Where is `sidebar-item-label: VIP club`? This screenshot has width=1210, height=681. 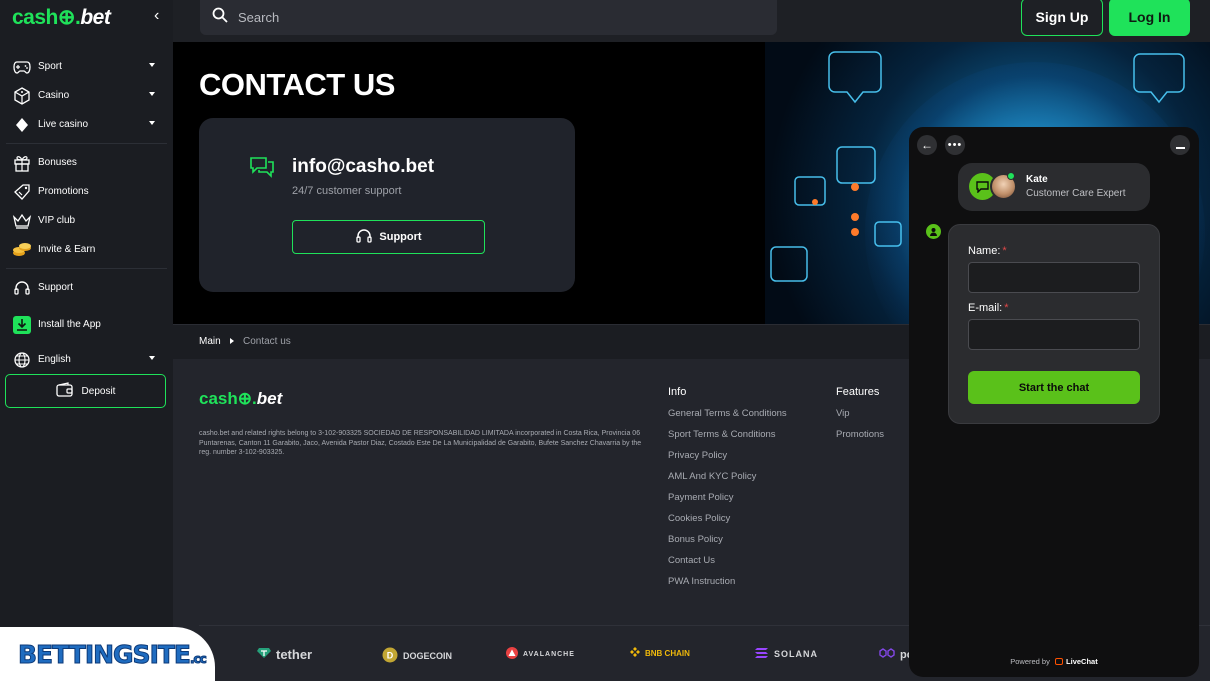 sidebar-item-label: VIP club is located at coordinates (57, 220).